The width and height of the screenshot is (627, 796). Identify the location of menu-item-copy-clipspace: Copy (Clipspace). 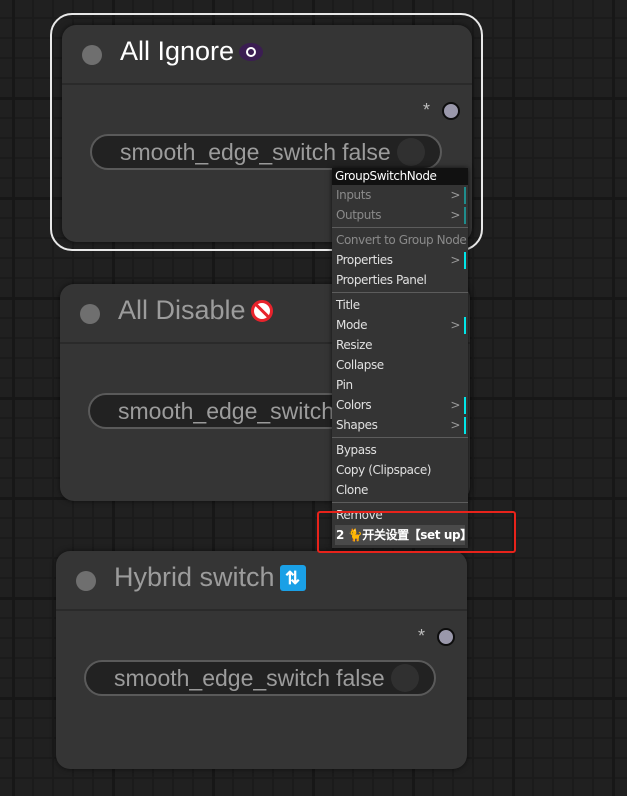
(400, 470).